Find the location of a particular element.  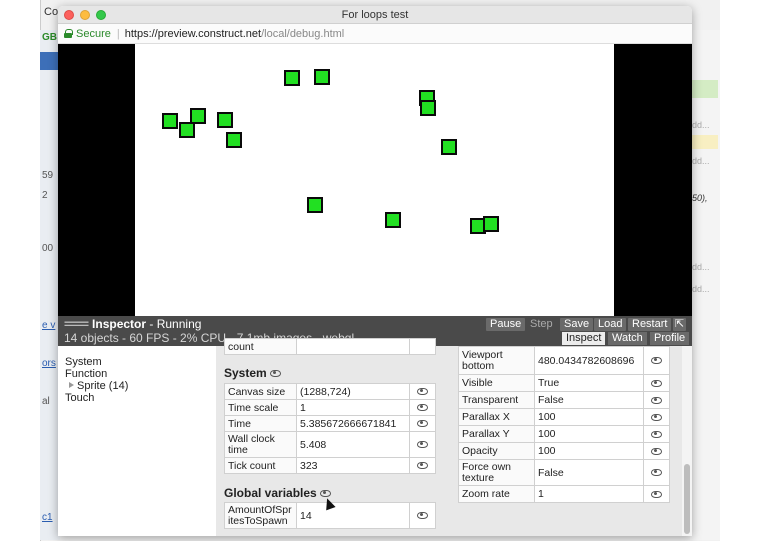

tab-profile: Profile is located at coordinates (670, 338).